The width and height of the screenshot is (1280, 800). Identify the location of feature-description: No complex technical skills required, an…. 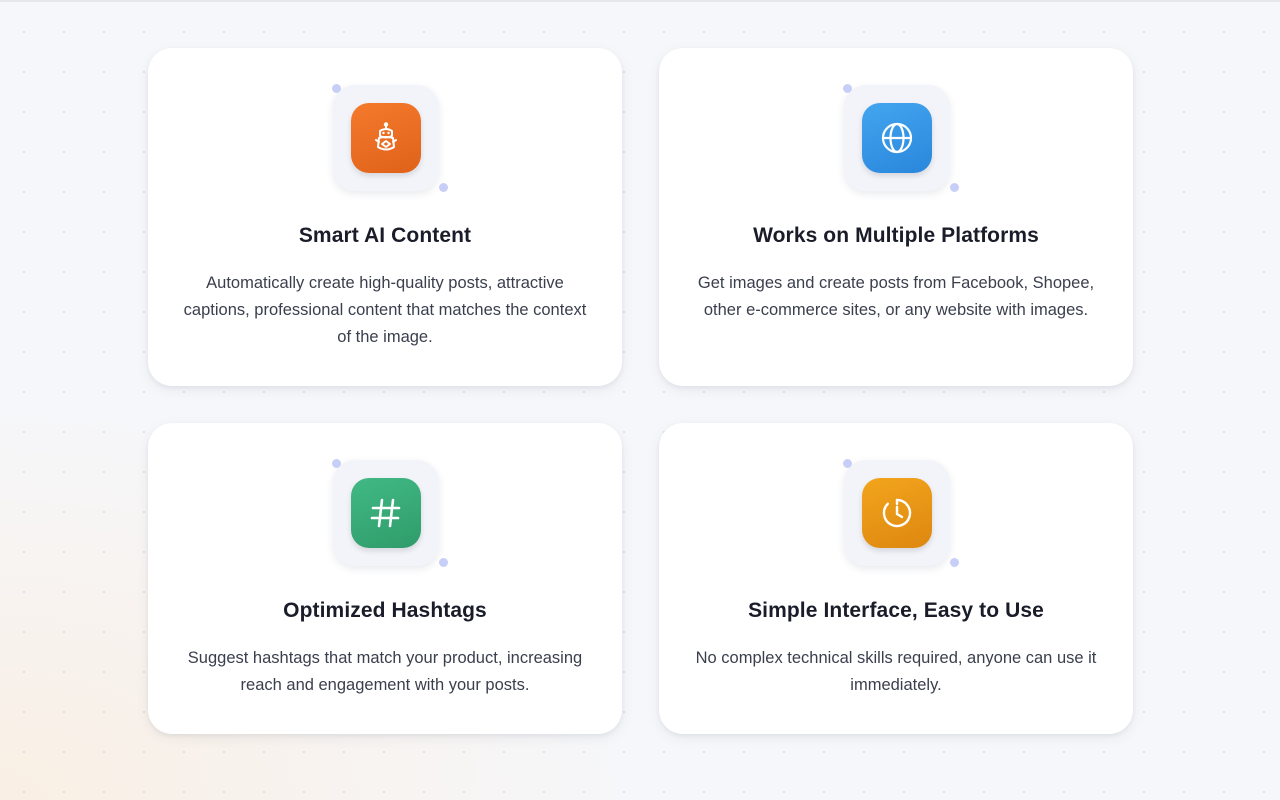
(896, 671).